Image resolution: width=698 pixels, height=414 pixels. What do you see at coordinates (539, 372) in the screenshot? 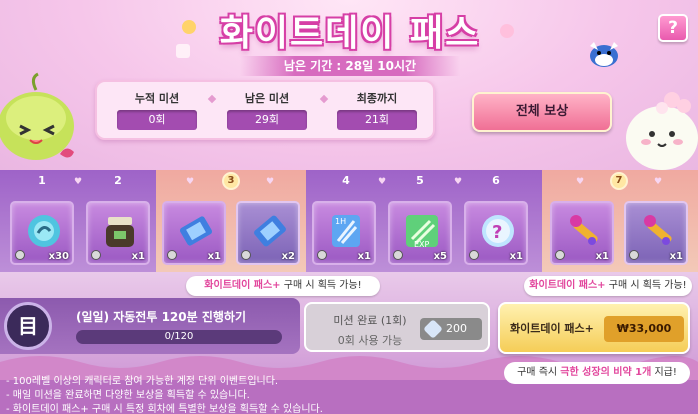
I see `note-prefix: 구매 즉시` at bounding box center [539, 372].